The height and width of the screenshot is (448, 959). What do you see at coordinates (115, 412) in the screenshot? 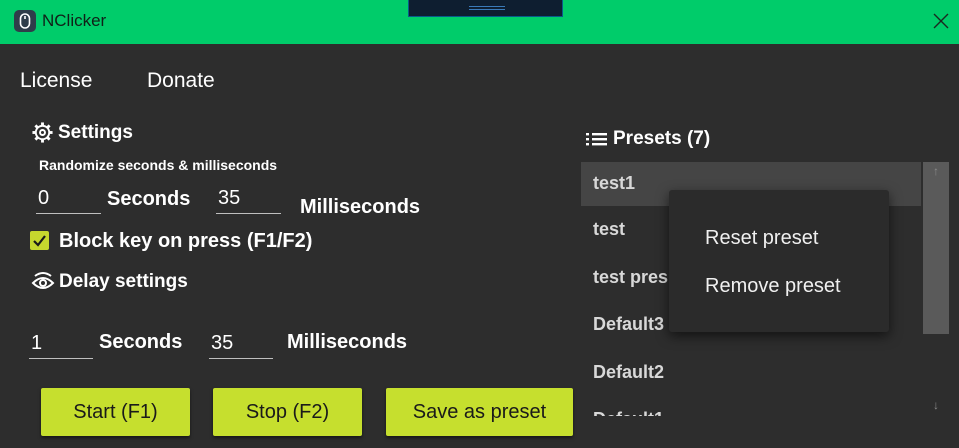
I see `start-button: Start (F1)` at bounding box center [115, 412].